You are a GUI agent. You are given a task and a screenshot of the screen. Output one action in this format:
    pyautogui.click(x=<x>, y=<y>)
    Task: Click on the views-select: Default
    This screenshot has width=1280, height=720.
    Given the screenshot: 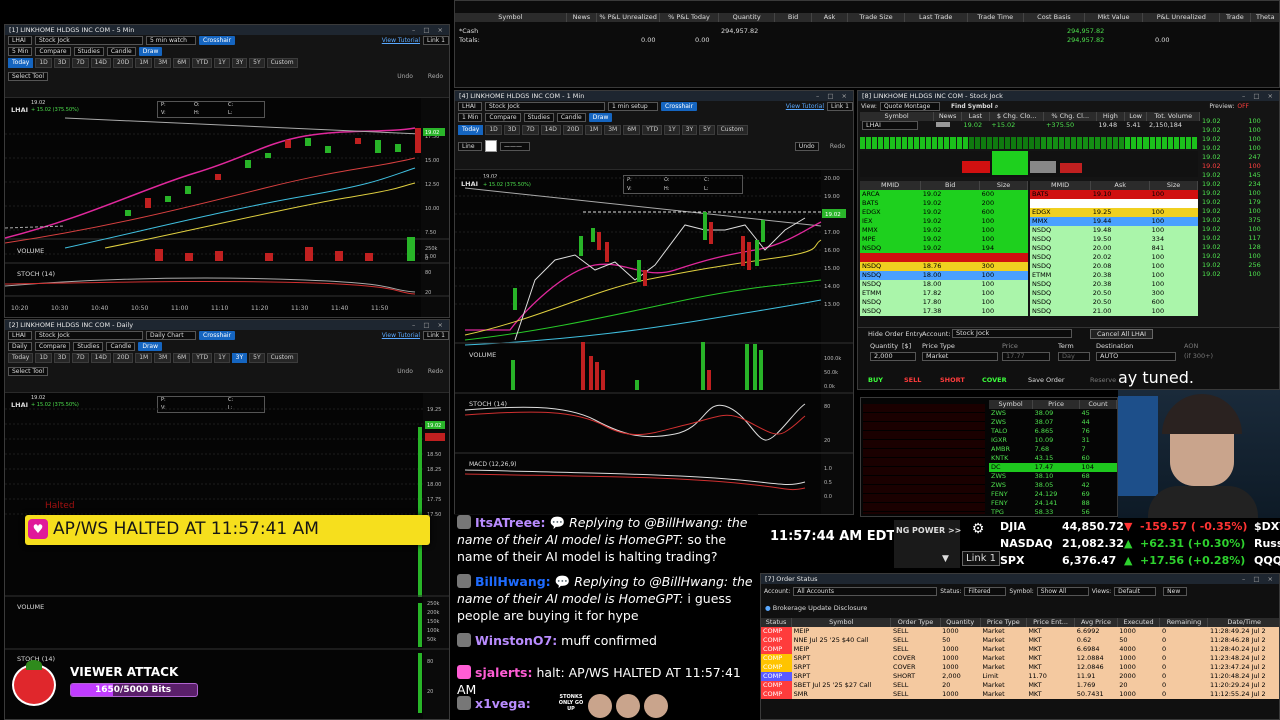 What is the action you would take?
    pyautogui.click(x=1135, y=591)
    